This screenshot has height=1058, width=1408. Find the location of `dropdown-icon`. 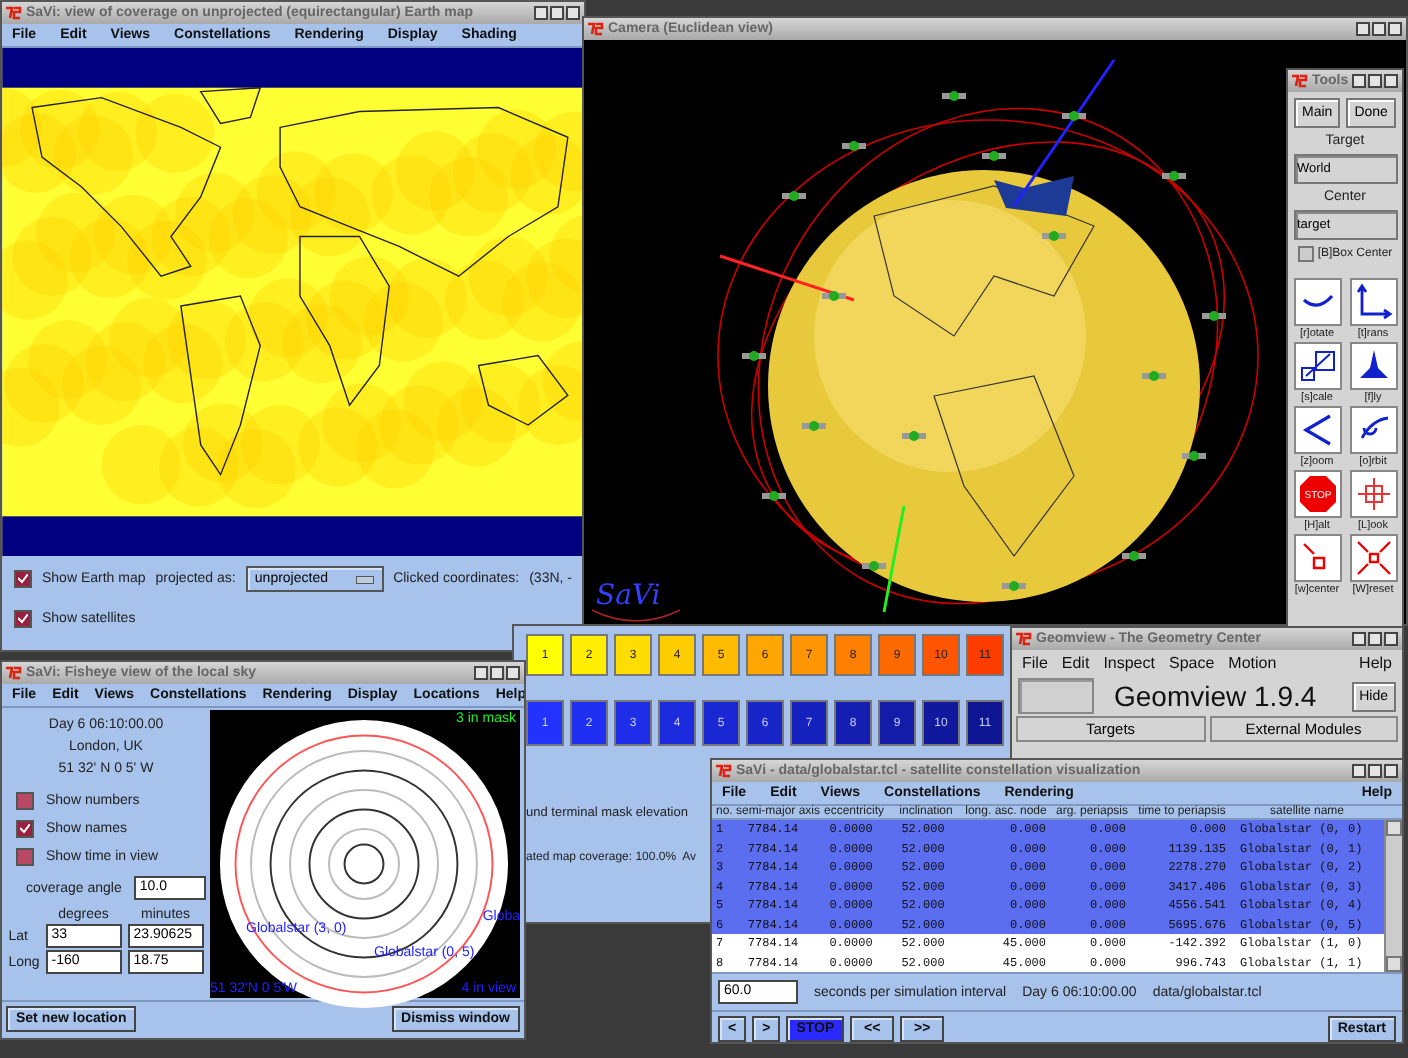

dropdown-icon is located at coordinates (365, 579).